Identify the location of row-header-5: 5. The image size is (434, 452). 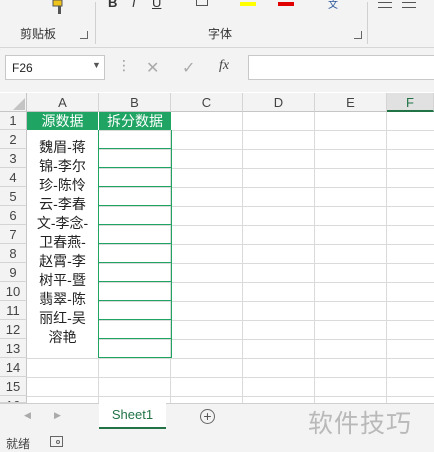
(13, 196).